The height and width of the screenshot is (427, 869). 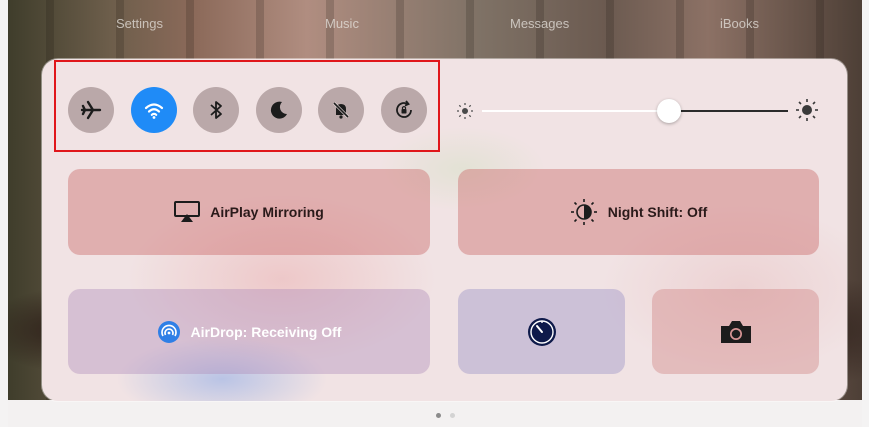 I want to click on airdrop-icon, so click(x=168, y=331).